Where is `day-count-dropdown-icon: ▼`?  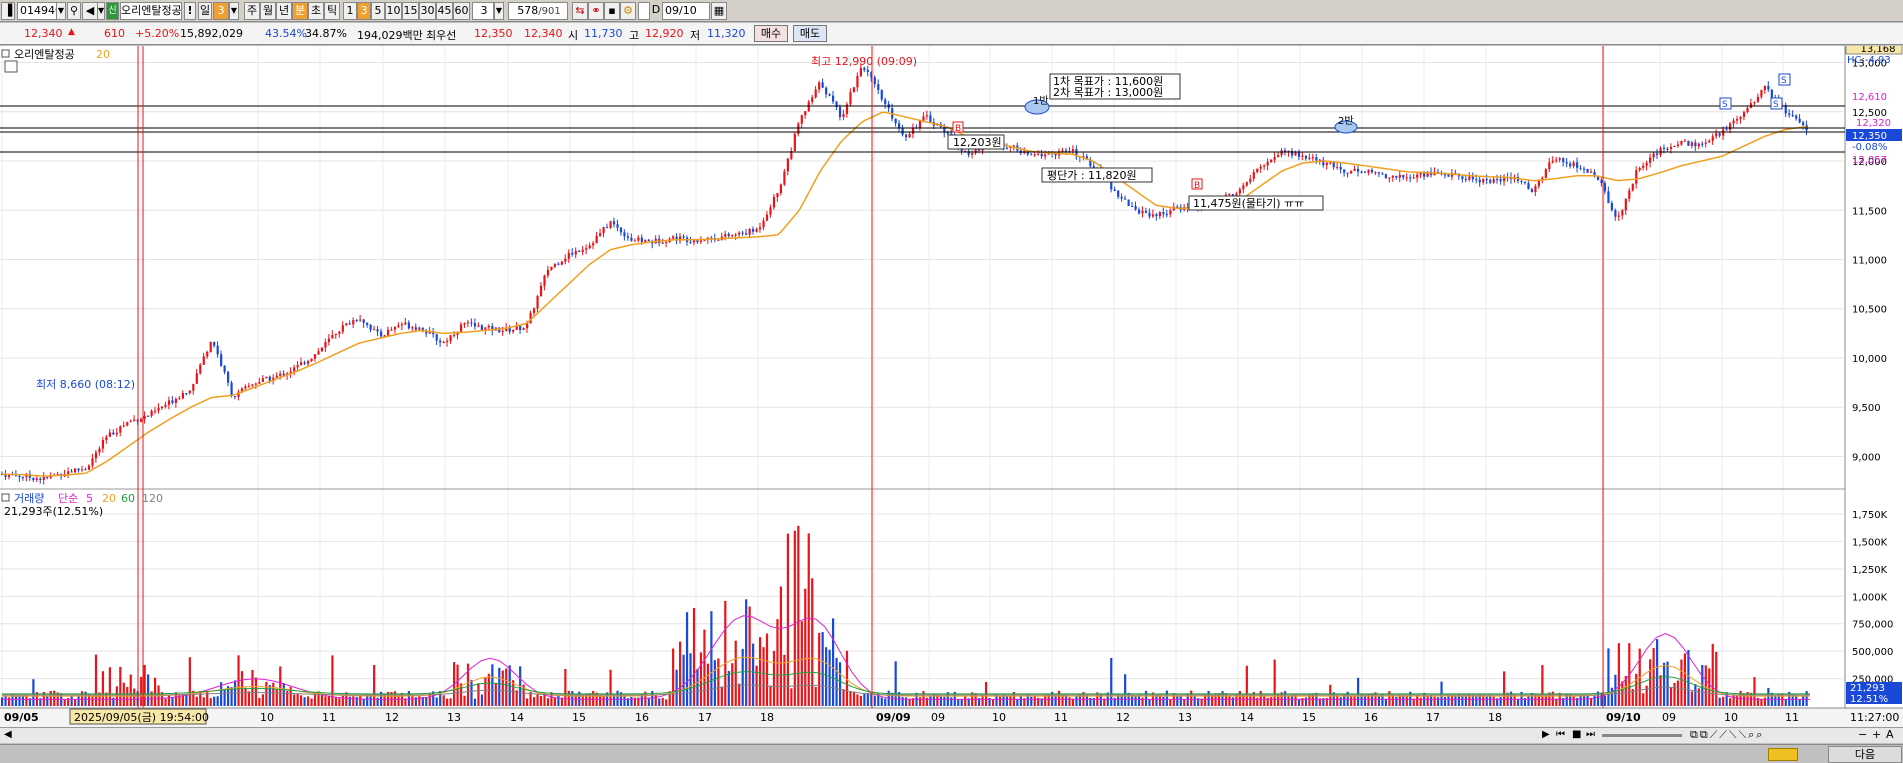 day-count-dropdown-icon: ▼ is located at coordinates (234, 11).